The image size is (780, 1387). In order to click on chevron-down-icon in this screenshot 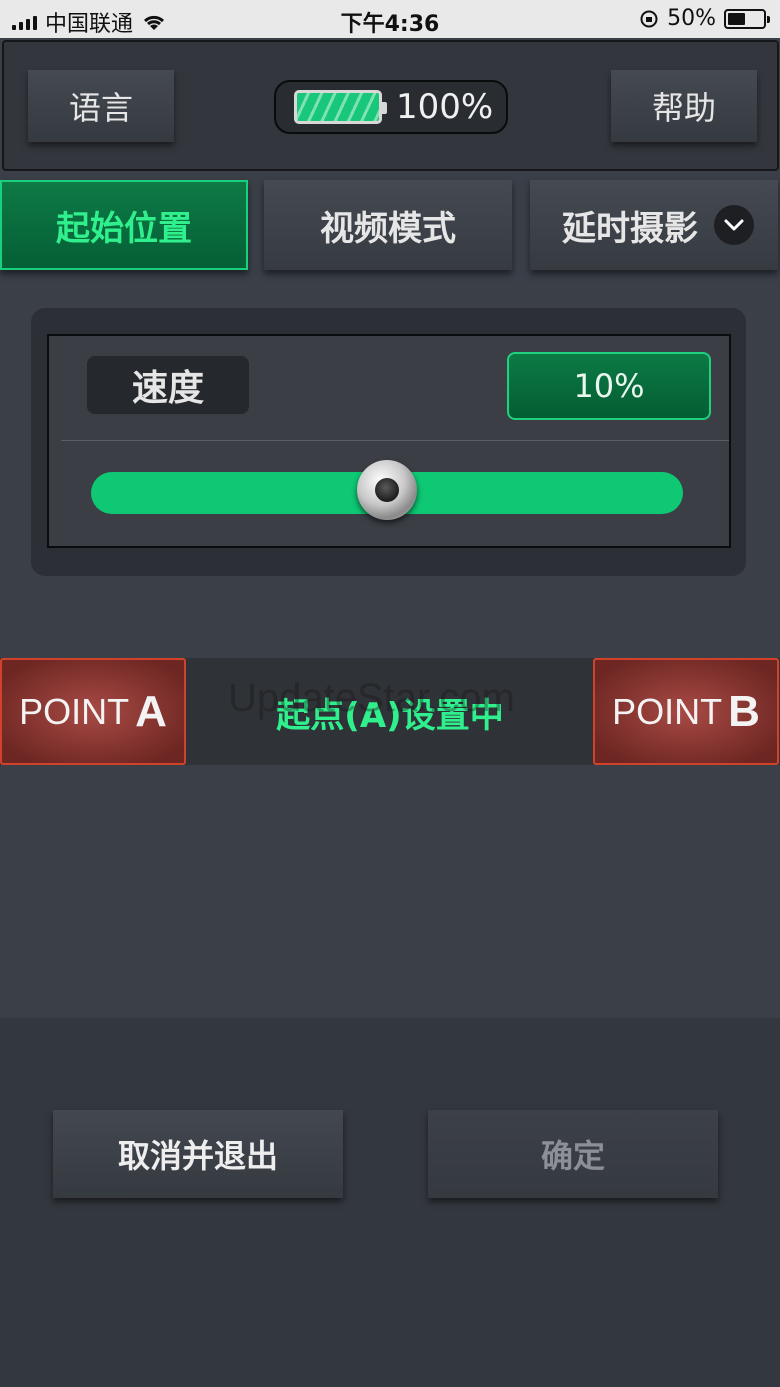, I will do `click(734, 225)`.